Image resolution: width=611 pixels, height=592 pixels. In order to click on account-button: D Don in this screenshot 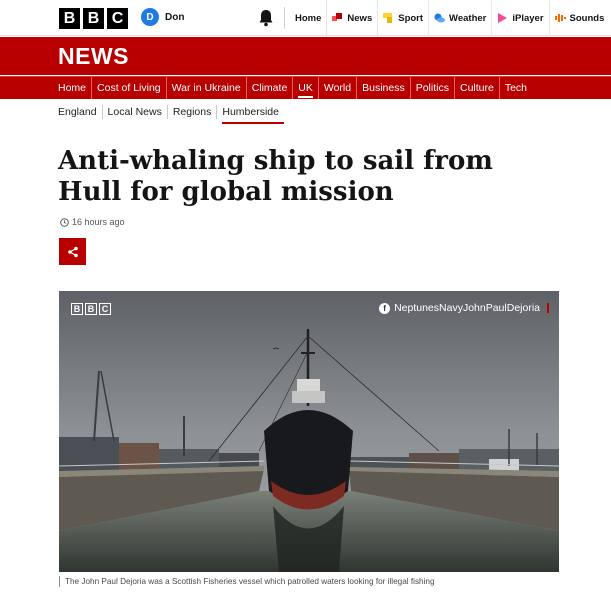, I will do `click(162, 17)`.